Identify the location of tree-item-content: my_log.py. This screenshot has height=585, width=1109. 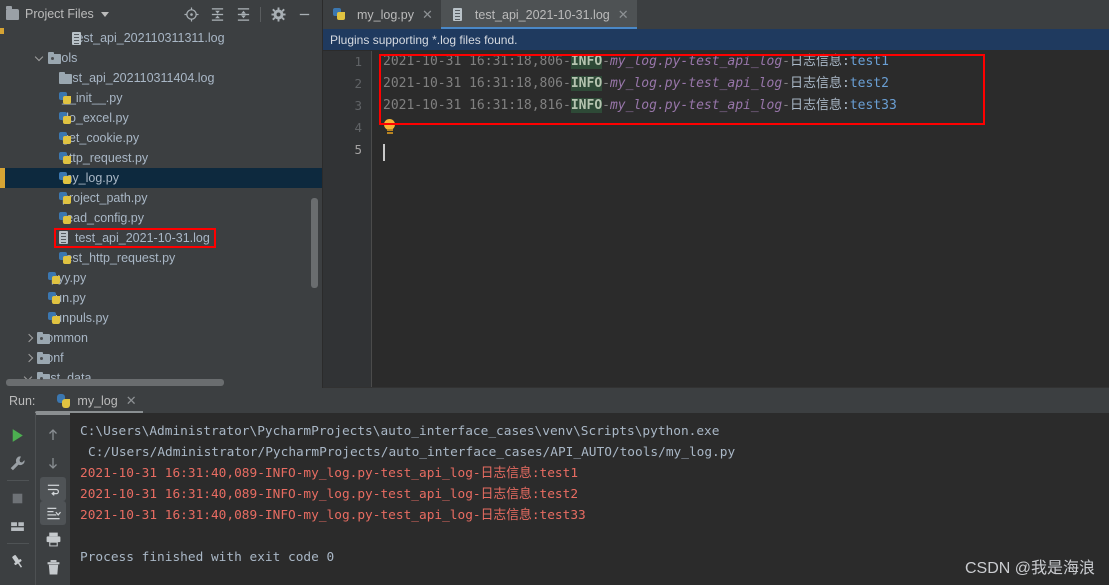
(88, 178).